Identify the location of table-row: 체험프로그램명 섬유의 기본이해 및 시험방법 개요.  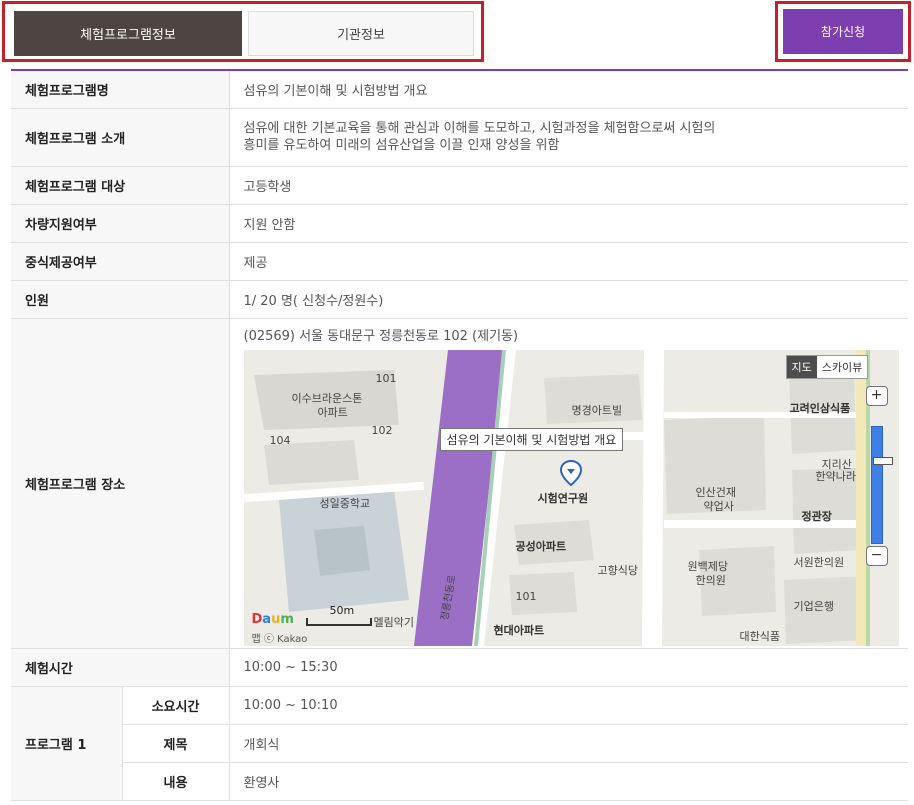
(459, 89).